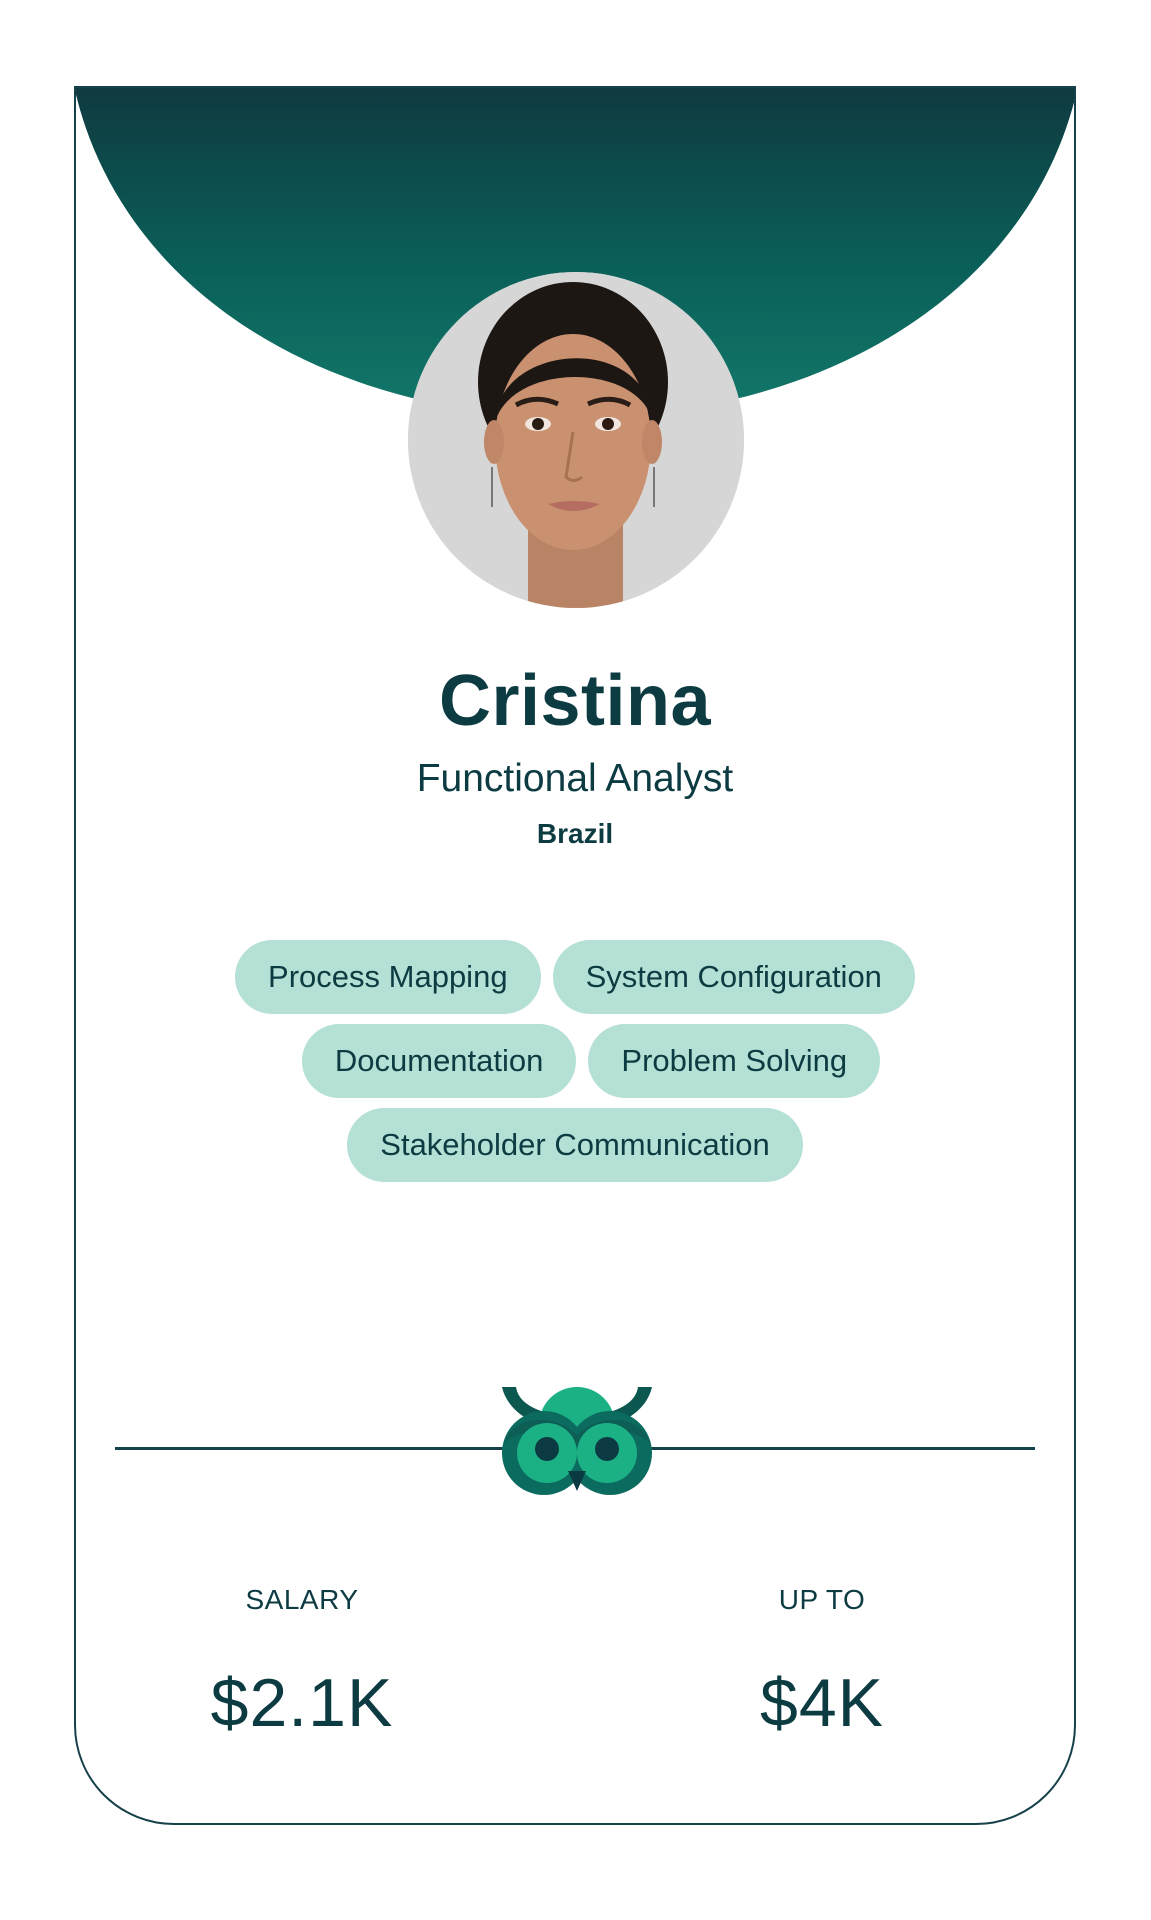 This screenshot has width=1151, height=1920. What do you see at coordinates (822, 1662) in the screenshot?
I see `upto-stat: UP TO $4K` at bounding box center [822, 1662].